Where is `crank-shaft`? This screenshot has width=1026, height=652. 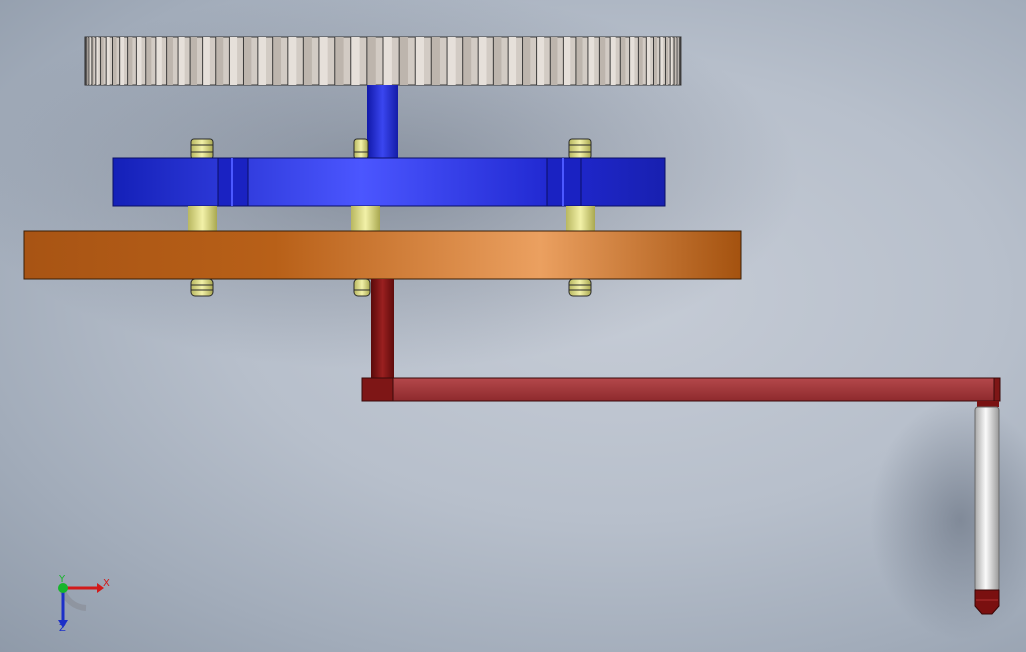
crank-shaft is located at coordinates (382, 329).